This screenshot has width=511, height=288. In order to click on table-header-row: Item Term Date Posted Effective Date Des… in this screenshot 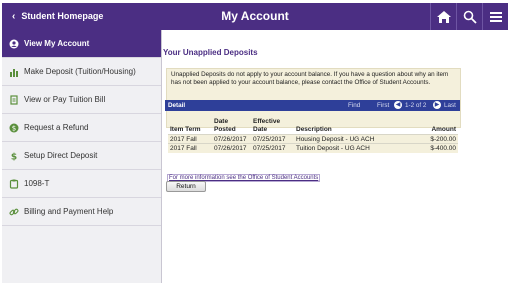, I will do `click(313, 126)`.